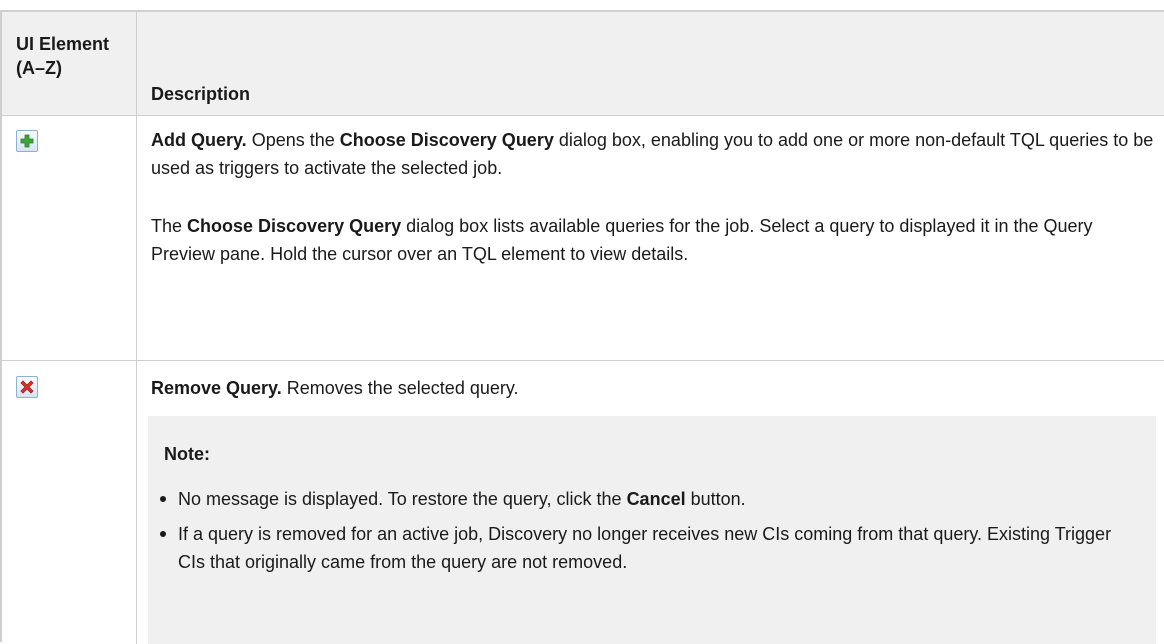  I want to click on plus-icon, so click(27, 141).